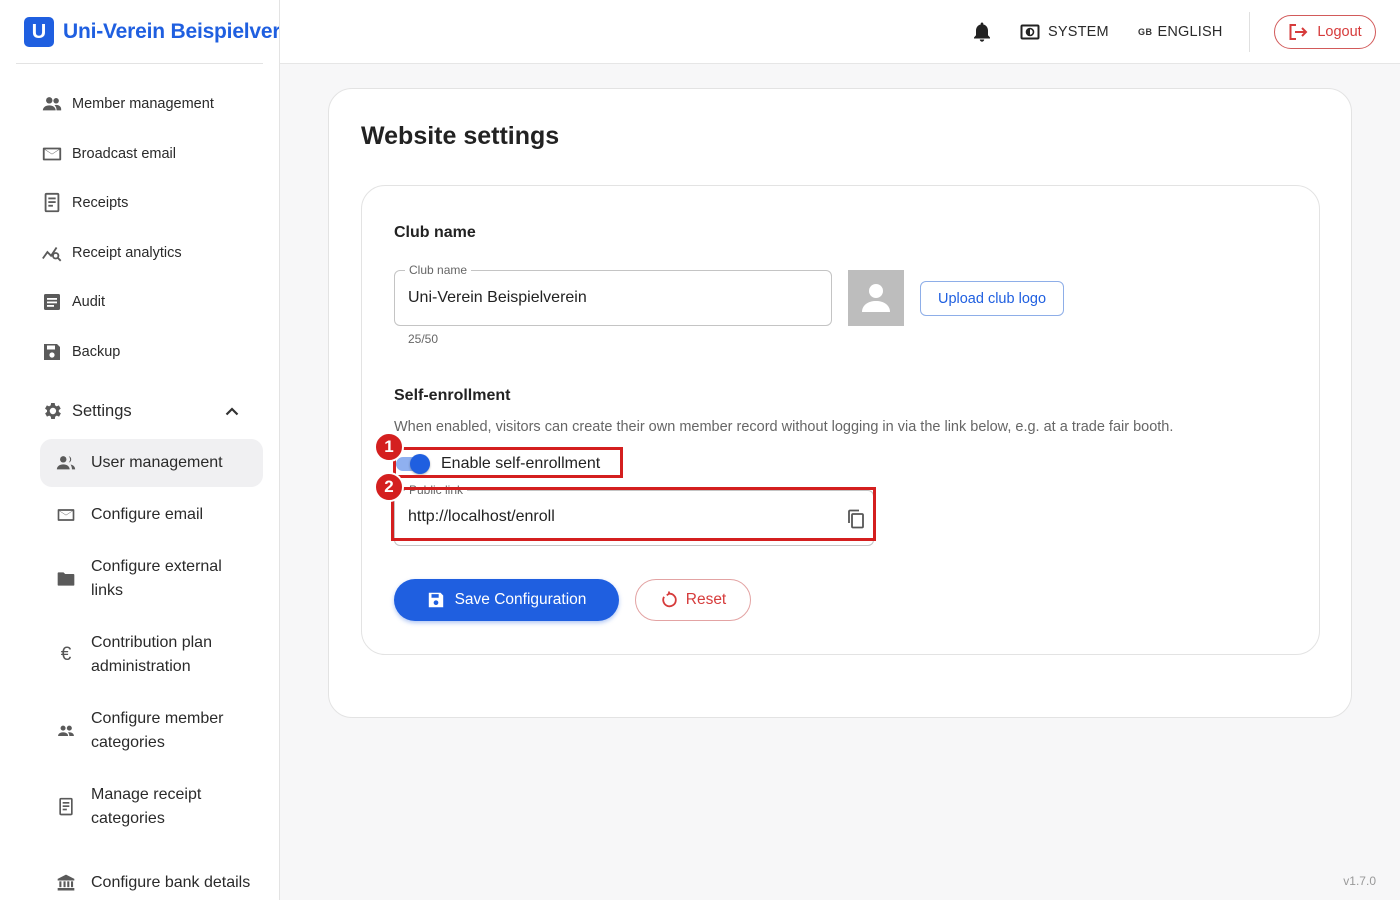  I want to click on public-link-value: http://localhost/enroll, so click(481, 516).